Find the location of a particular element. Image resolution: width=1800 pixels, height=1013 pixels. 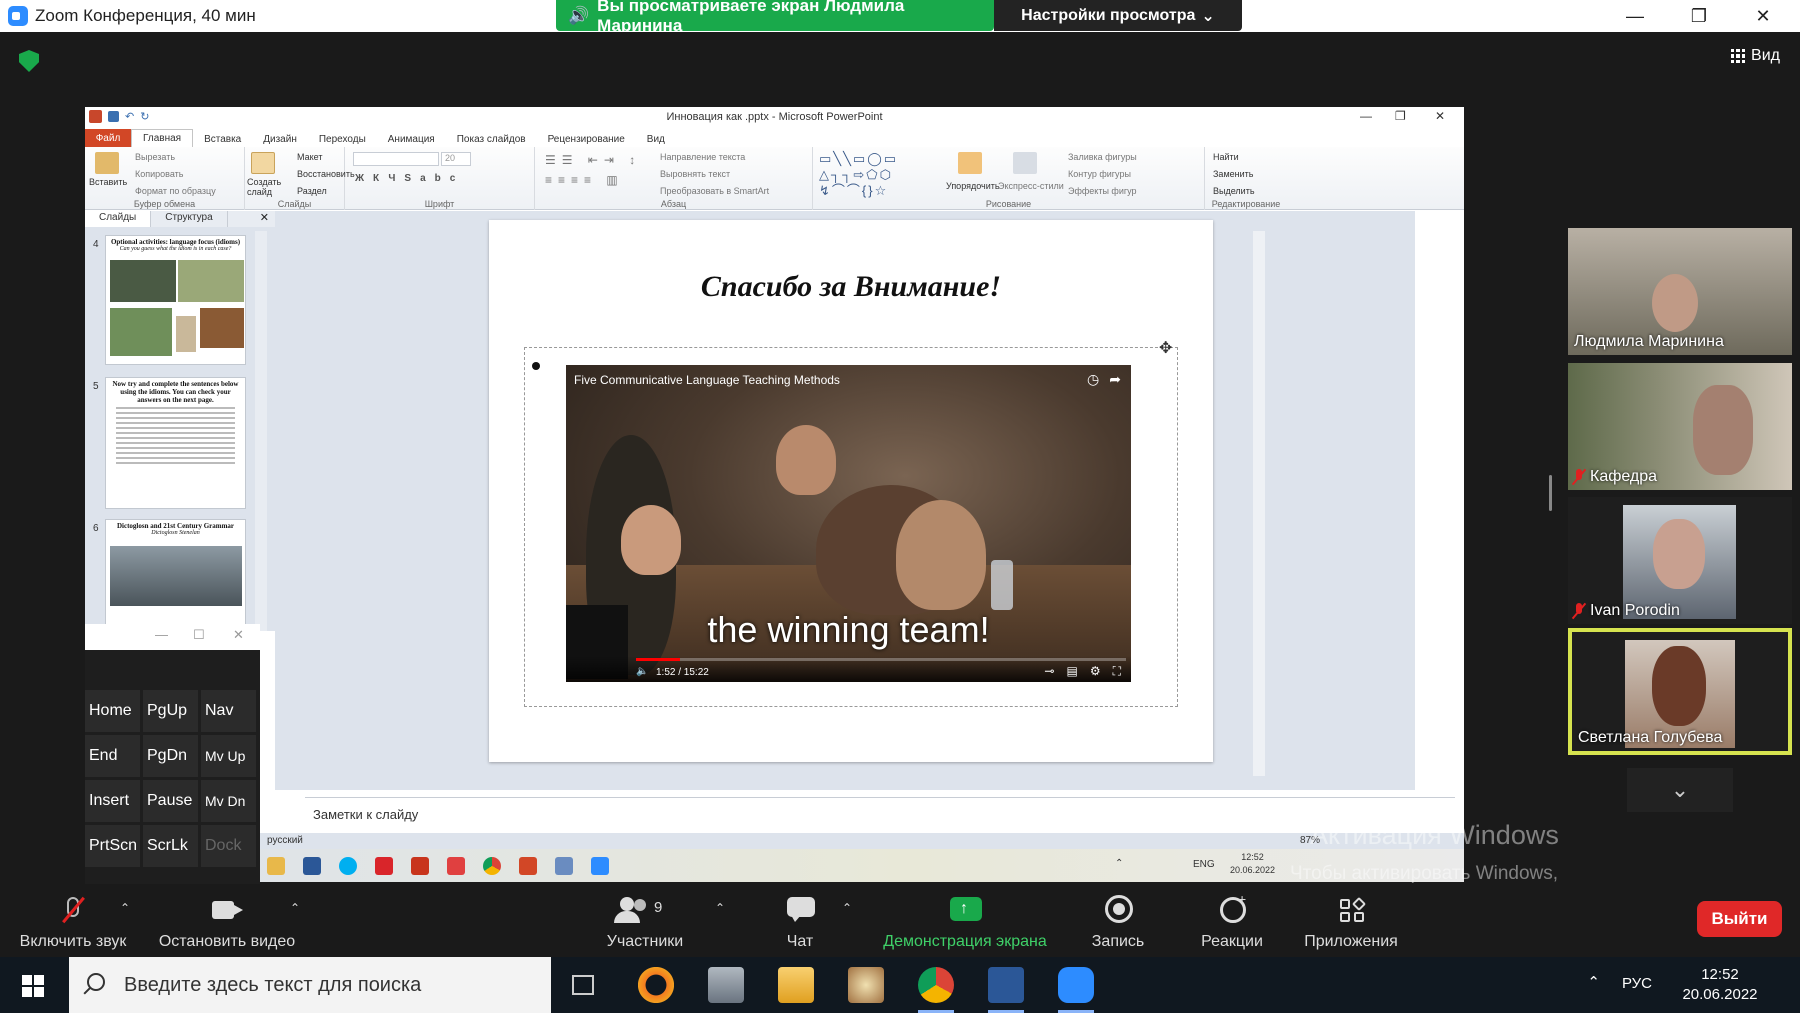

pp-restore-button: ❐ is located at coordinates (1400, 116).